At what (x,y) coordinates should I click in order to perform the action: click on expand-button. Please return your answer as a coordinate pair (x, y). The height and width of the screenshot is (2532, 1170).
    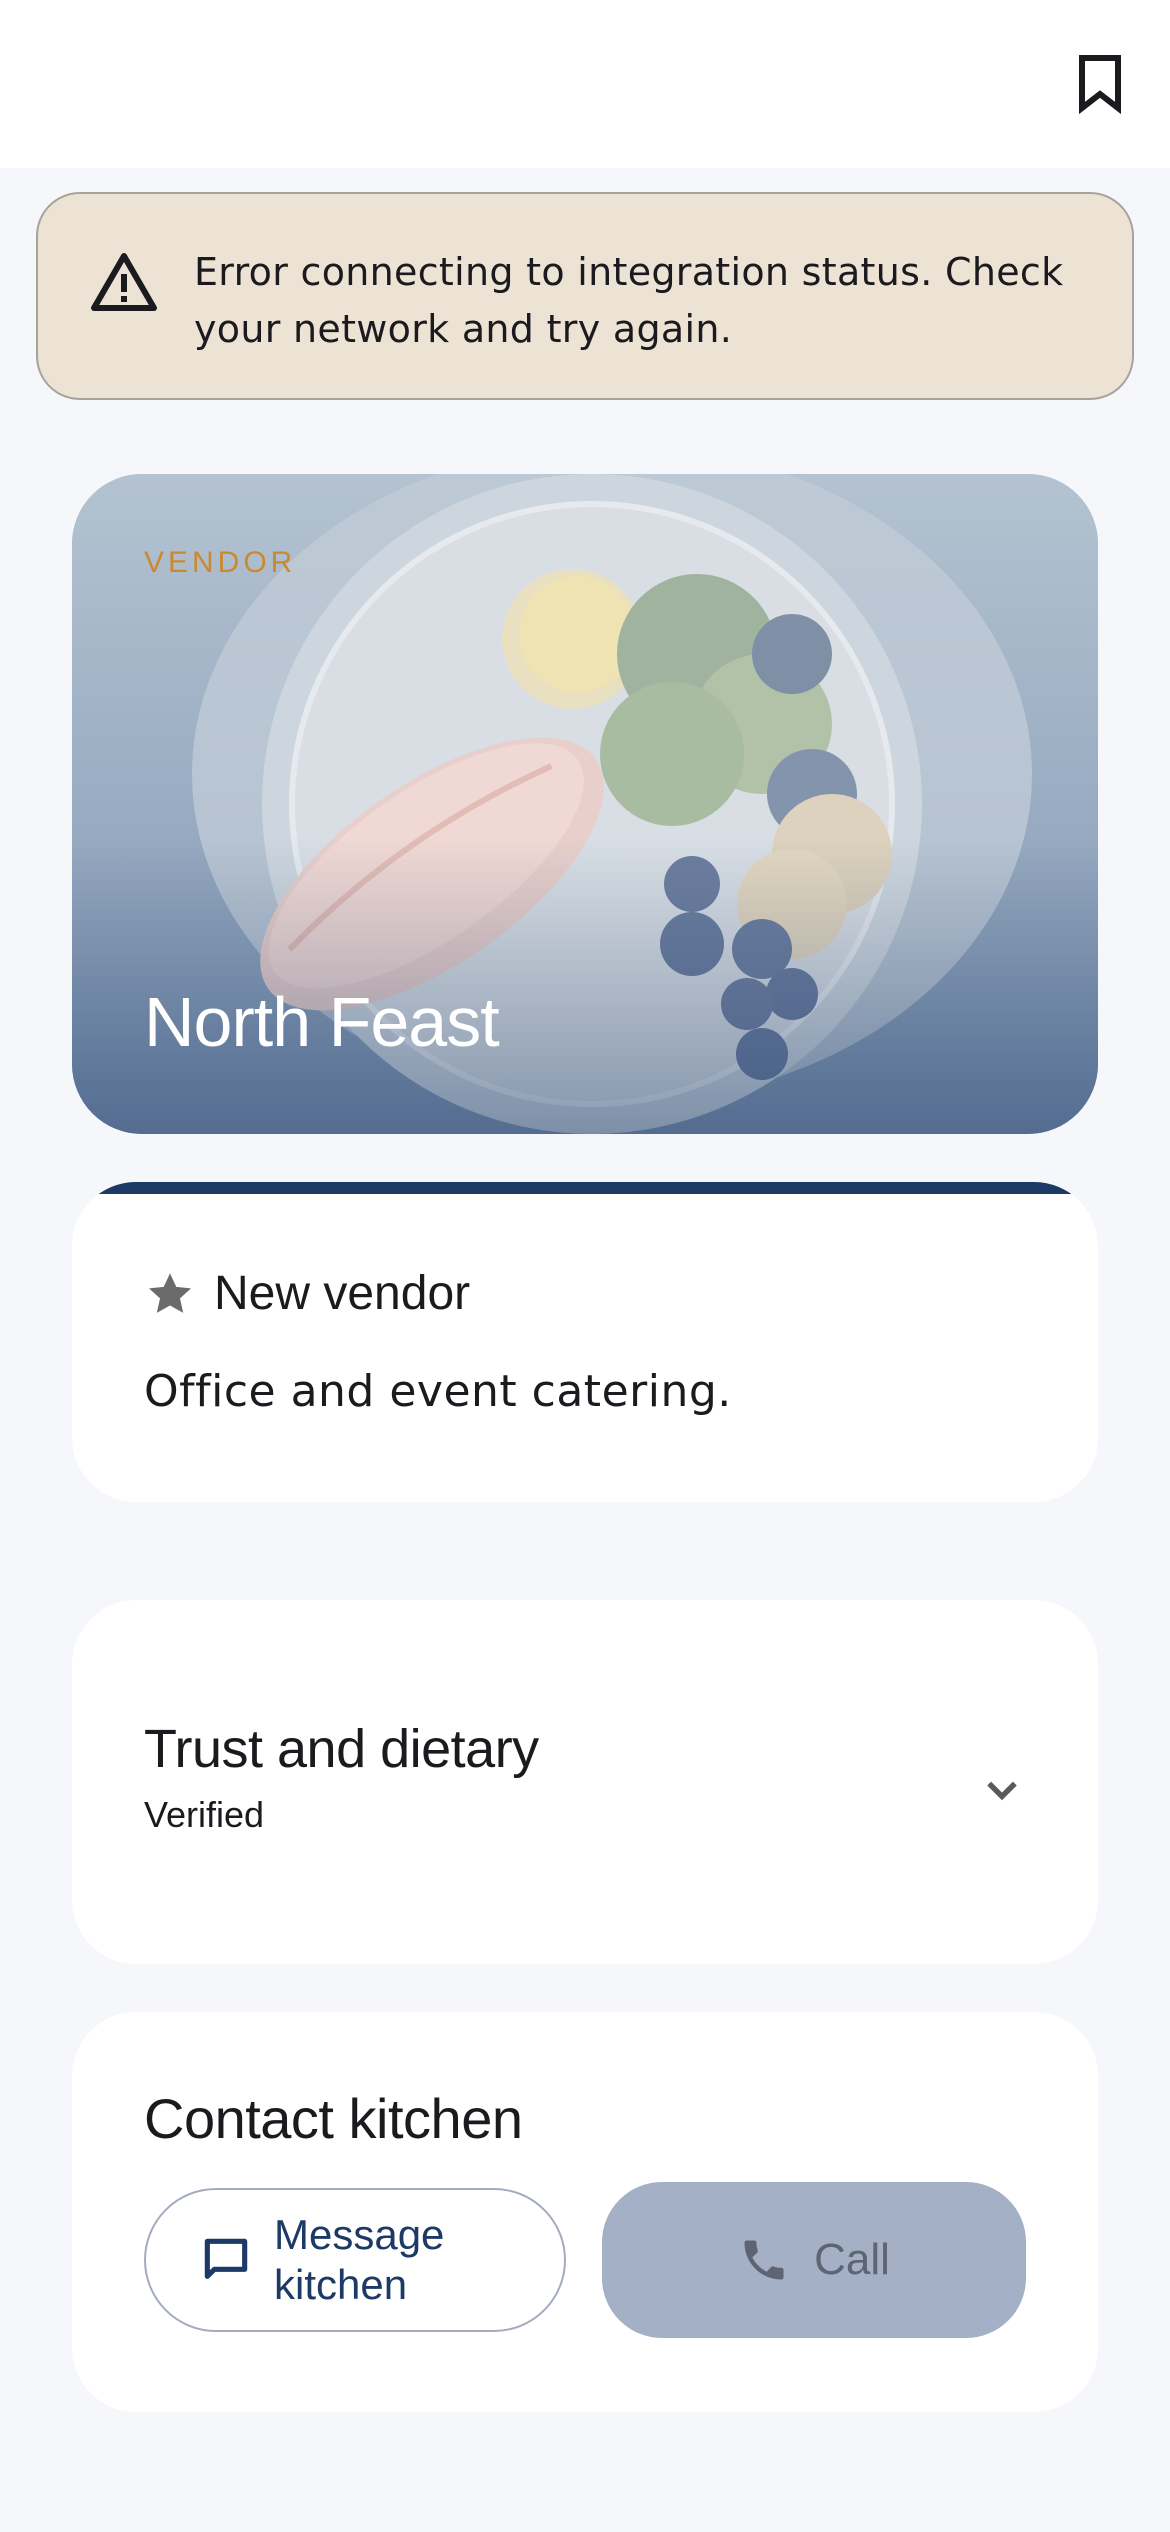
    Looking at the image, I should click on (1002, 1790).